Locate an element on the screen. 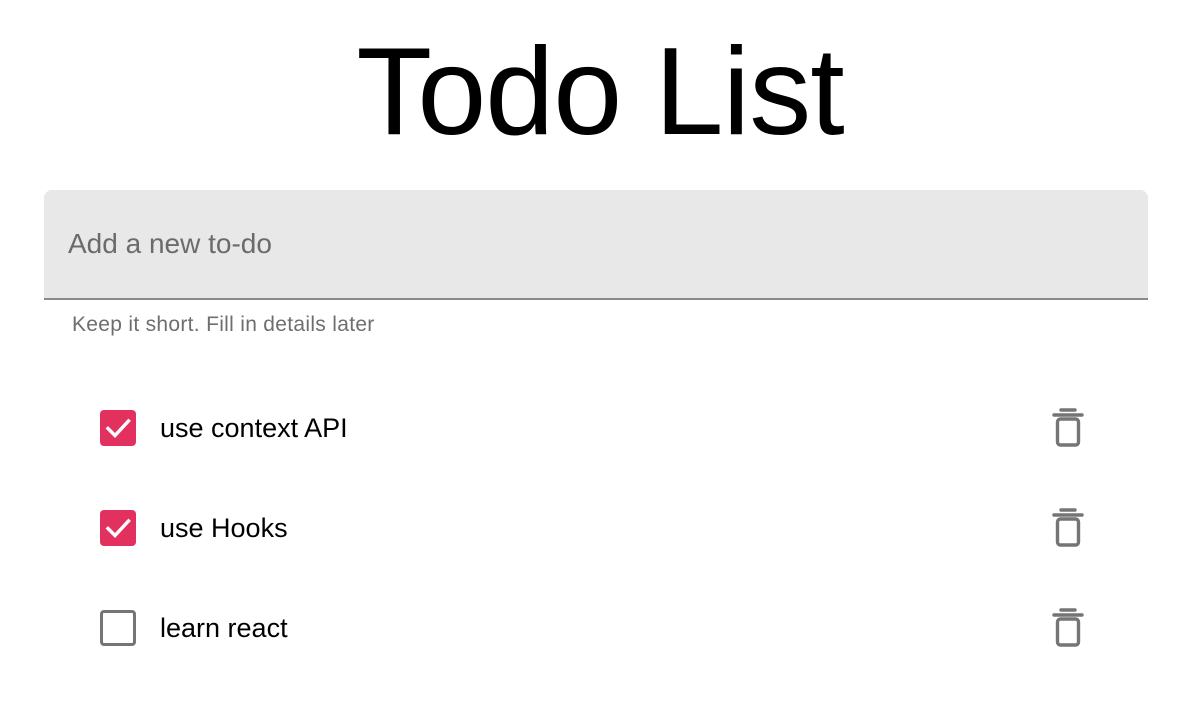  todo-label: use context API is located at coordinates (254, 428).